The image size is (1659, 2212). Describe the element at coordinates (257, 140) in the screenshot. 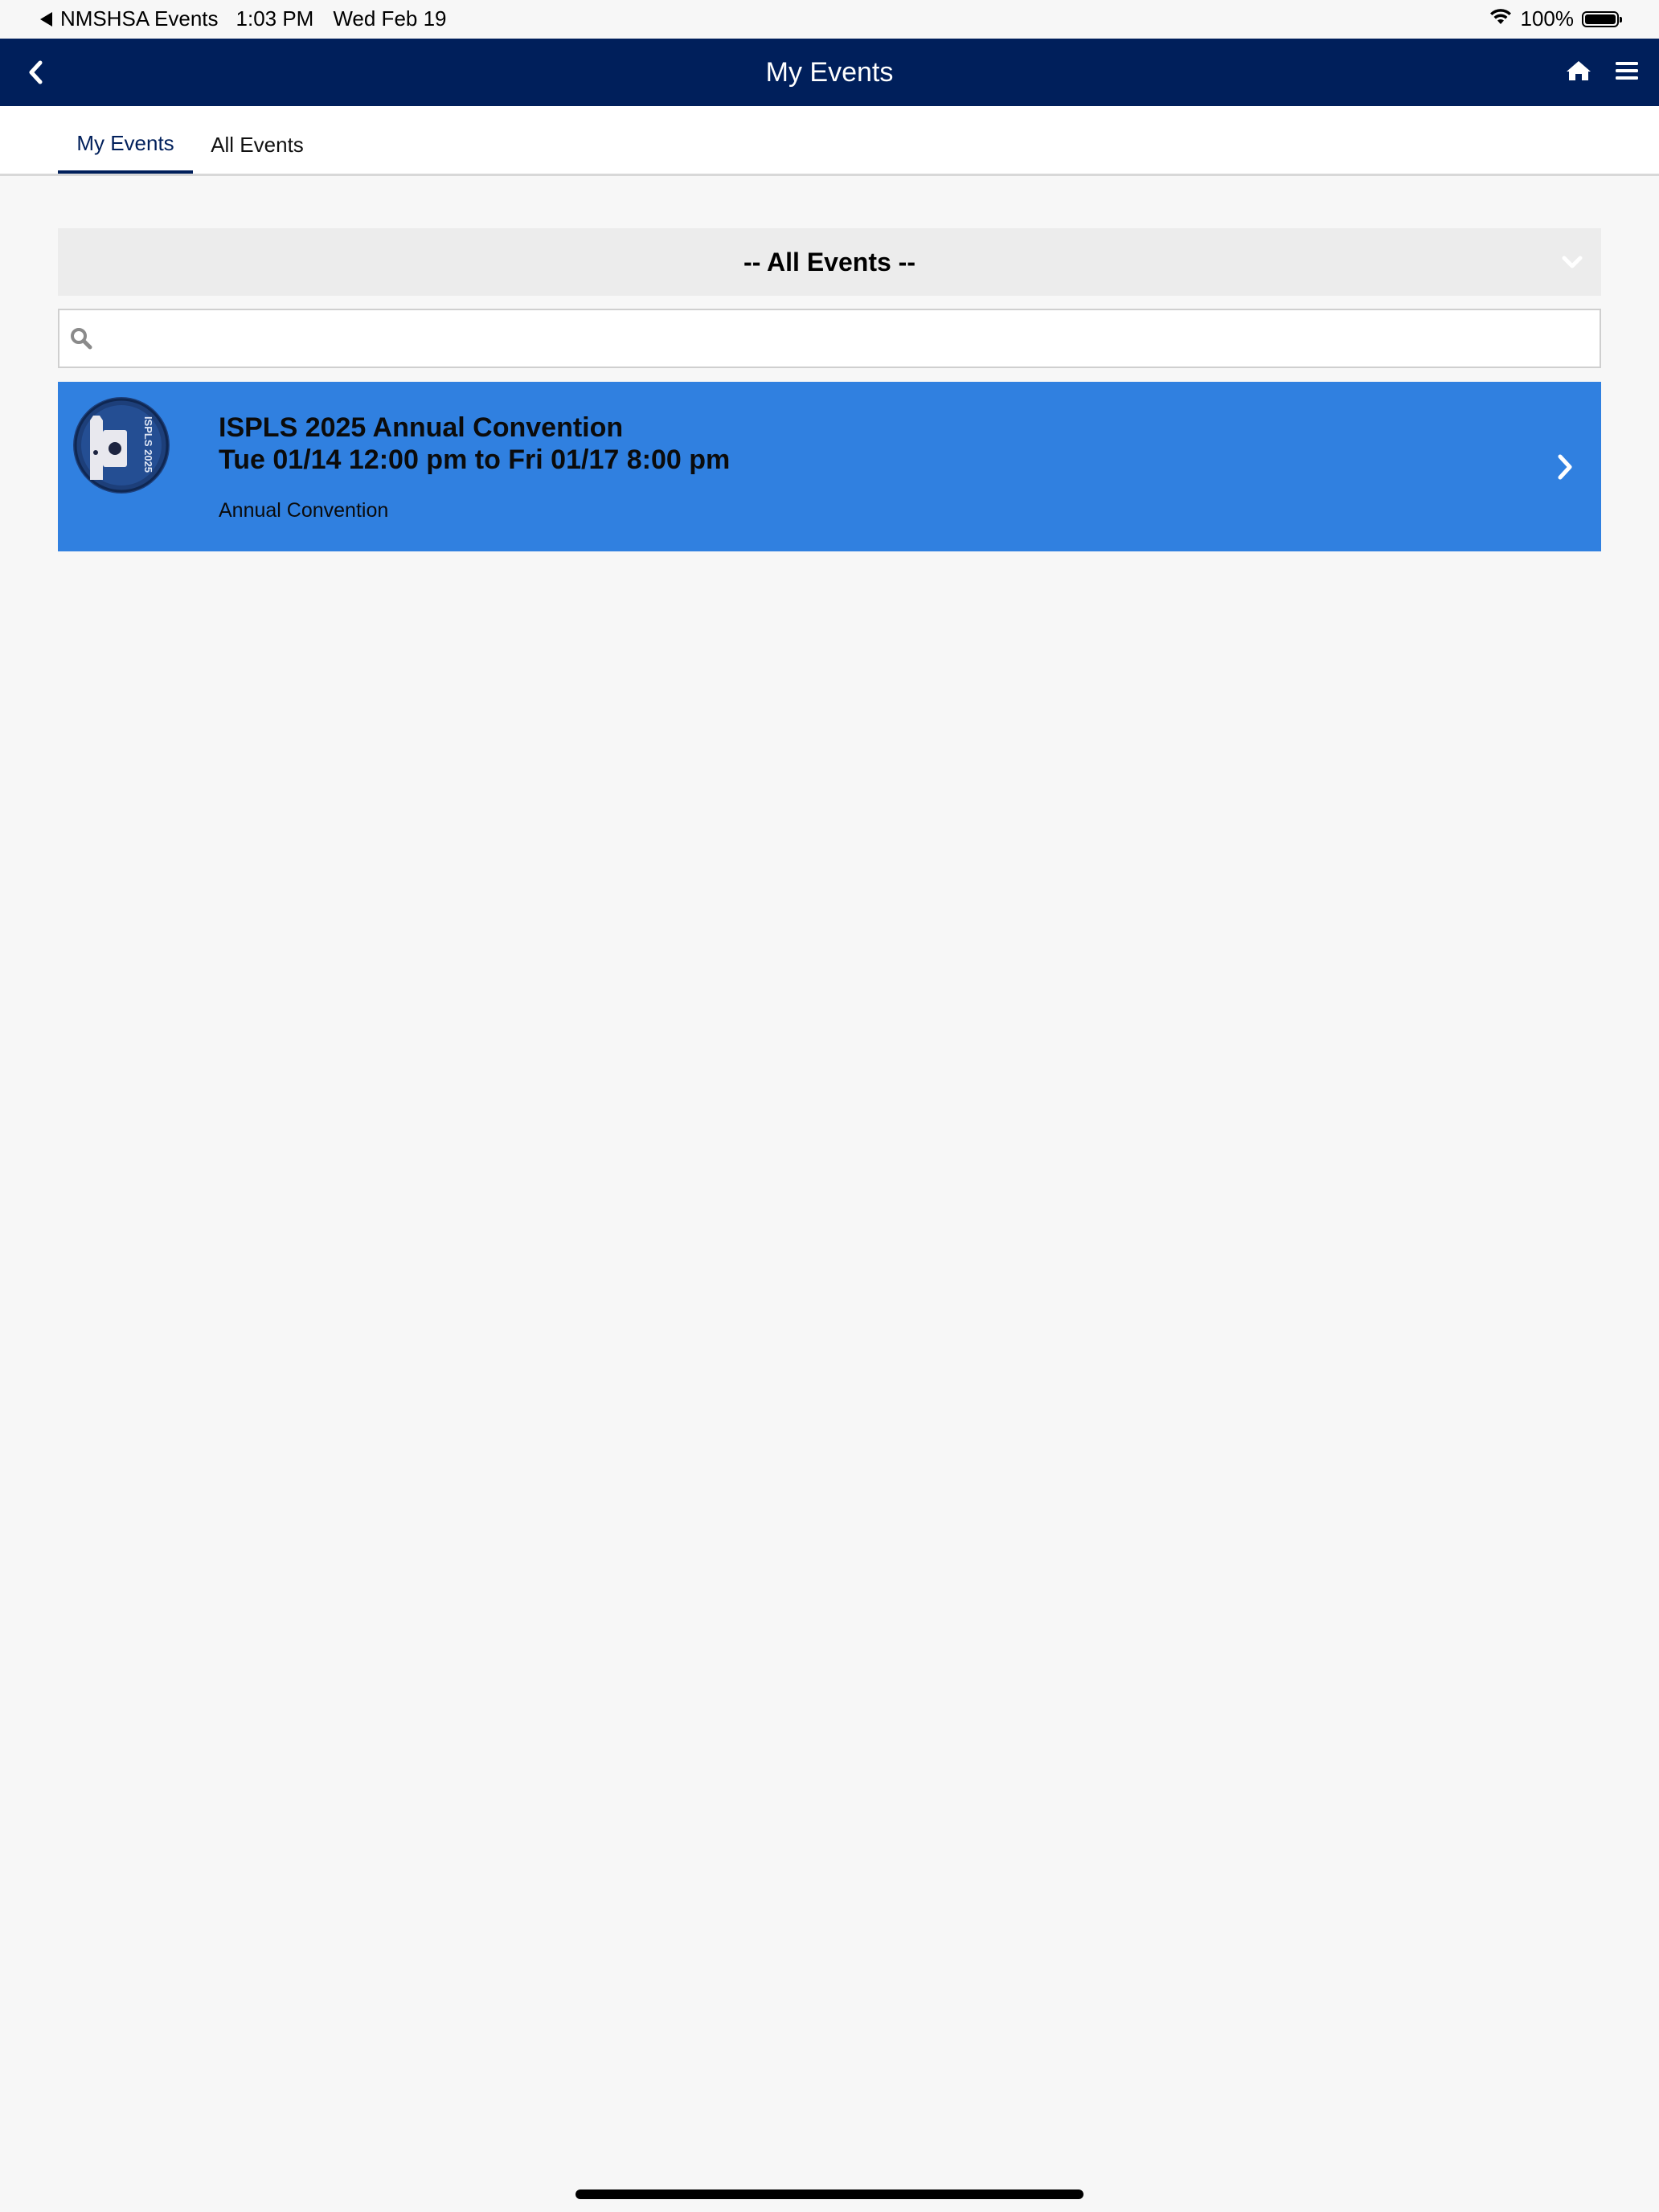

I see `tab-all-events: All Events` at that location.